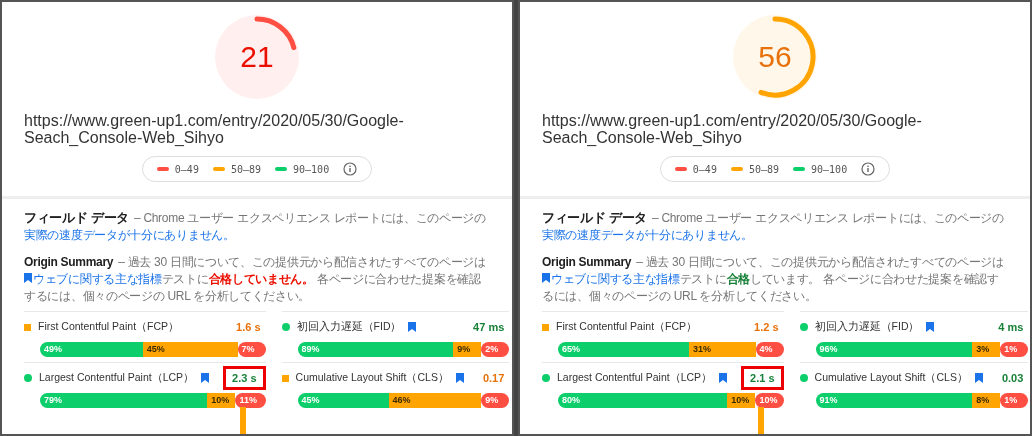  I want to click on metric-value: 0.03, so click(1012, 378).